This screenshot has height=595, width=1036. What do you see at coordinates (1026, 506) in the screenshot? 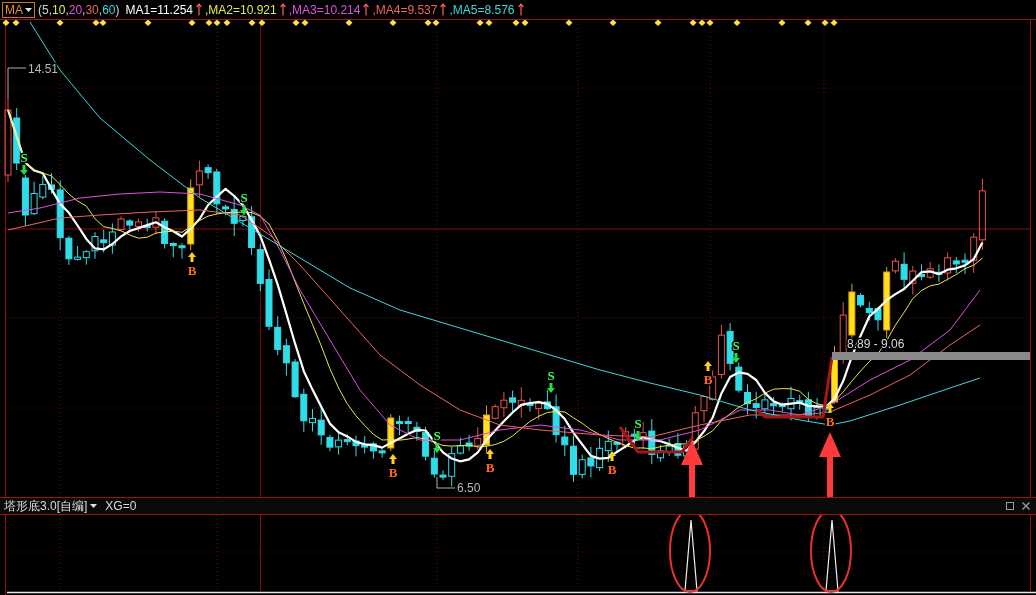
I see `close-icon` at bounding box center [1026, 506].